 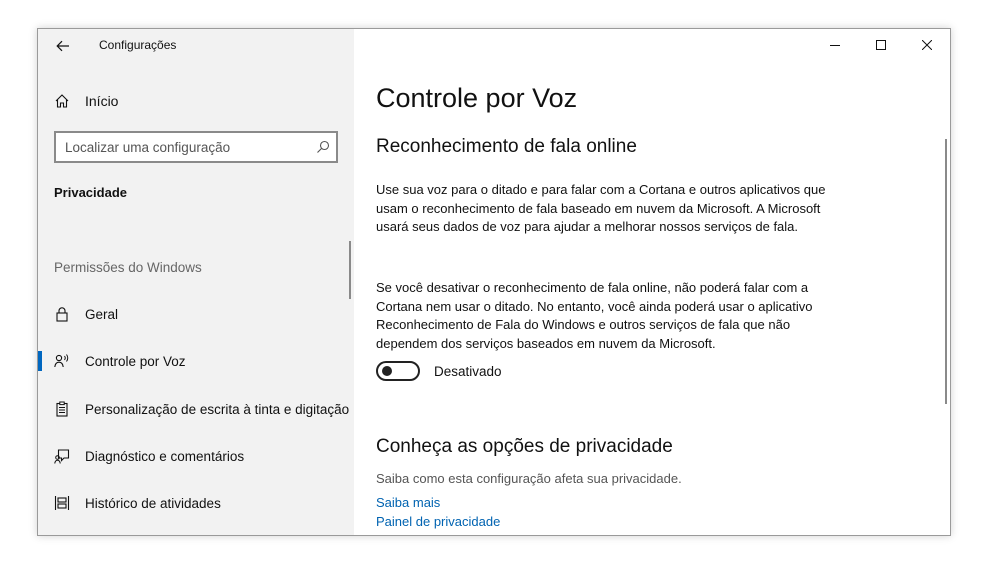 I want to click on search-icon, so click(x=323, y=146).